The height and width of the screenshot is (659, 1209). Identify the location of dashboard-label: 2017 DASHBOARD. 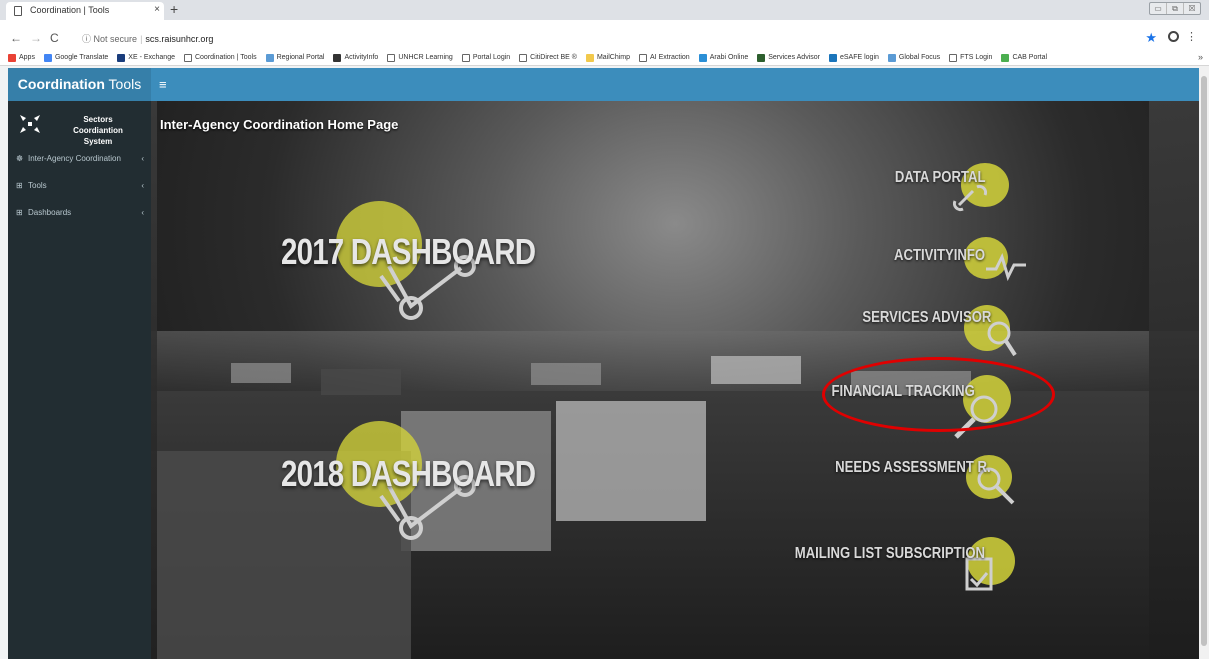
(408, 251).